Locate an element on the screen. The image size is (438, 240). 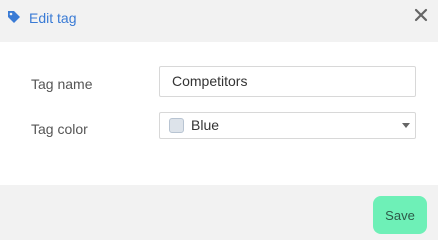
tag-name-input: Competitors is located at coordinates (287, 81).